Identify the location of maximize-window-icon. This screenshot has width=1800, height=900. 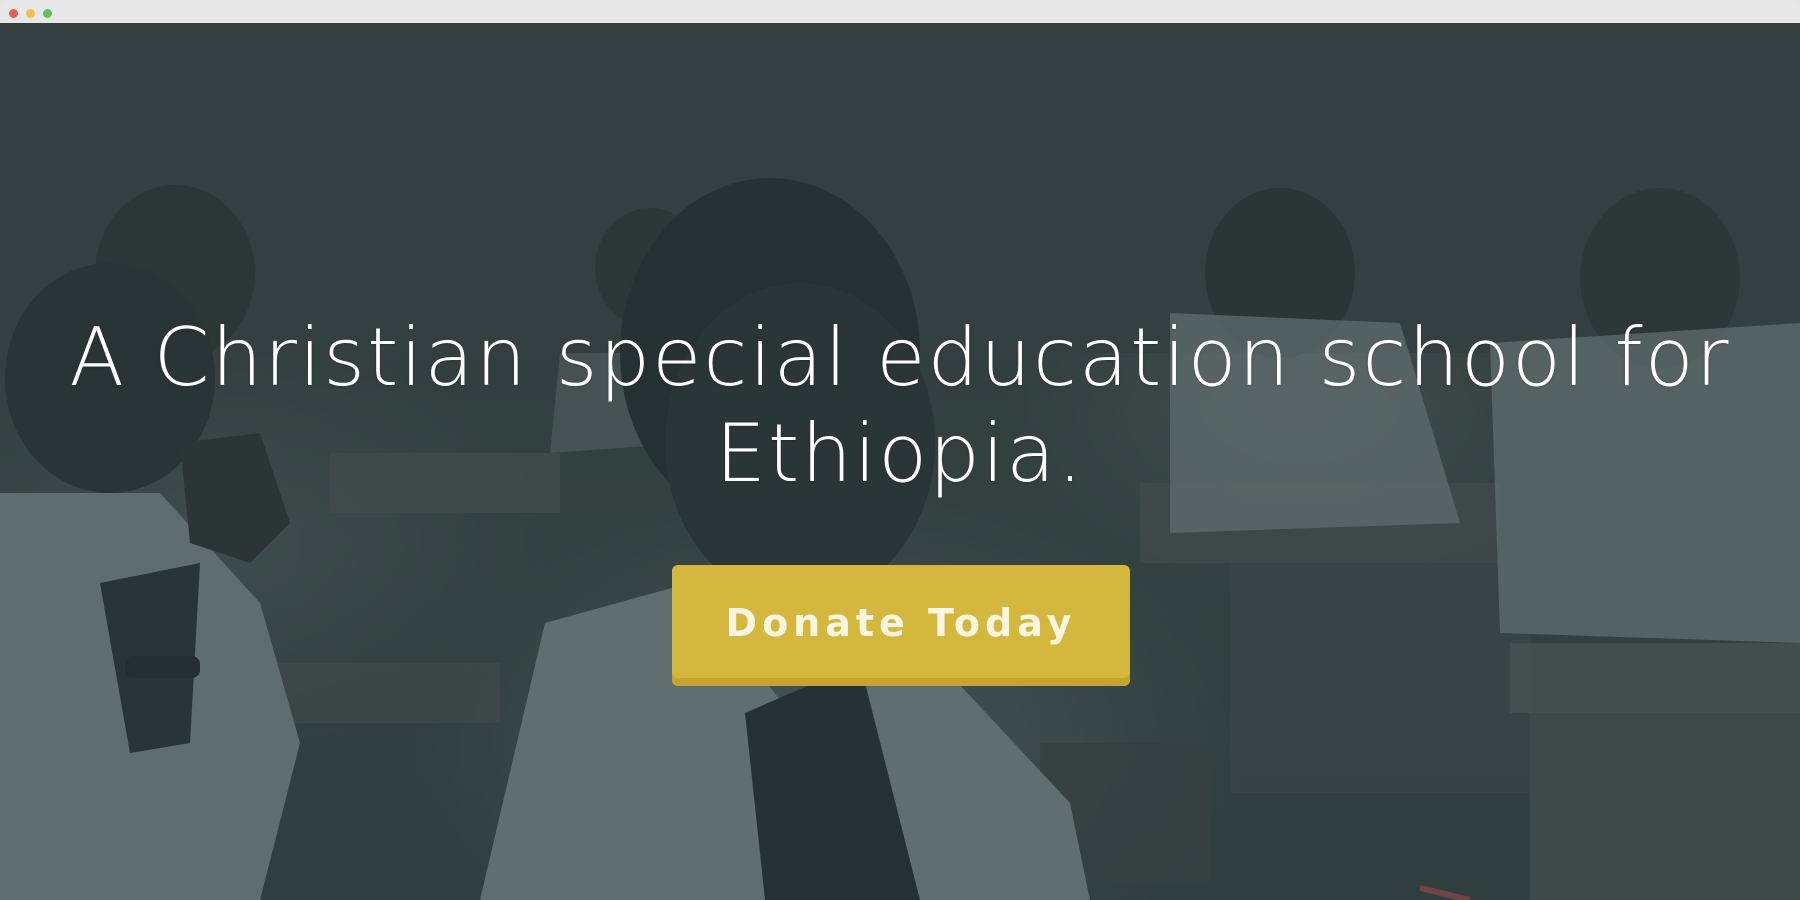
(47, 13).